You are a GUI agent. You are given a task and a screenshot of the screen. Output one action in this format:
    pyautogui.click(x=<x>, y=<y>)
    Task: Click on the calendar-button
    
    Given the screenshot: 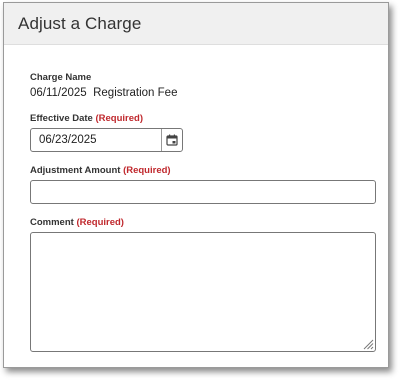 What is the action you would take?
    pyautogui.click(x=171, y=140)
    